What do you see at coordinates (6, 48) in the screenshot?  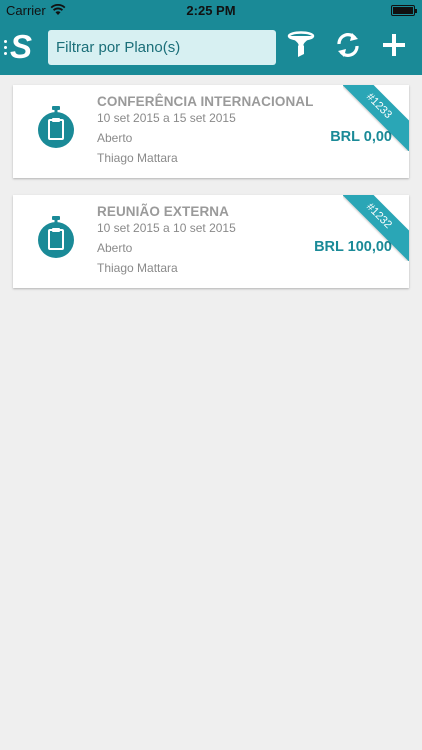 I see `menu-icon` at bounding box center [6, 48].